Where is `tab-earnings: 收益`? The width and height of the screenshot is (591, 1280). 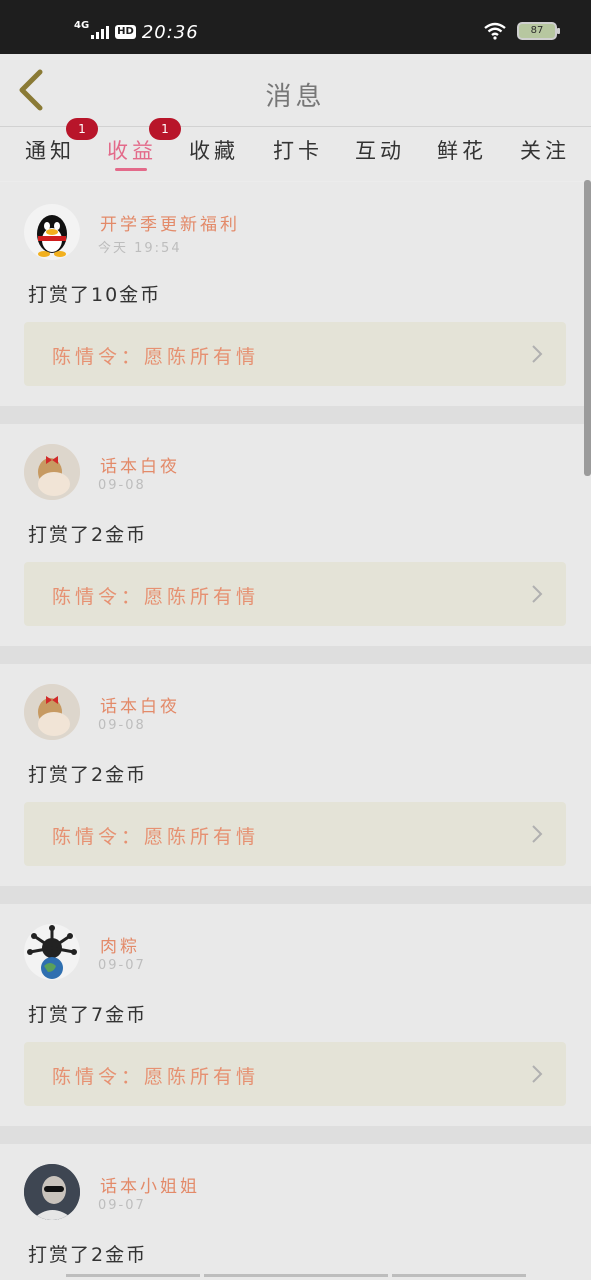 tab-earnings: 收益 is located at coordinates (132, 150).